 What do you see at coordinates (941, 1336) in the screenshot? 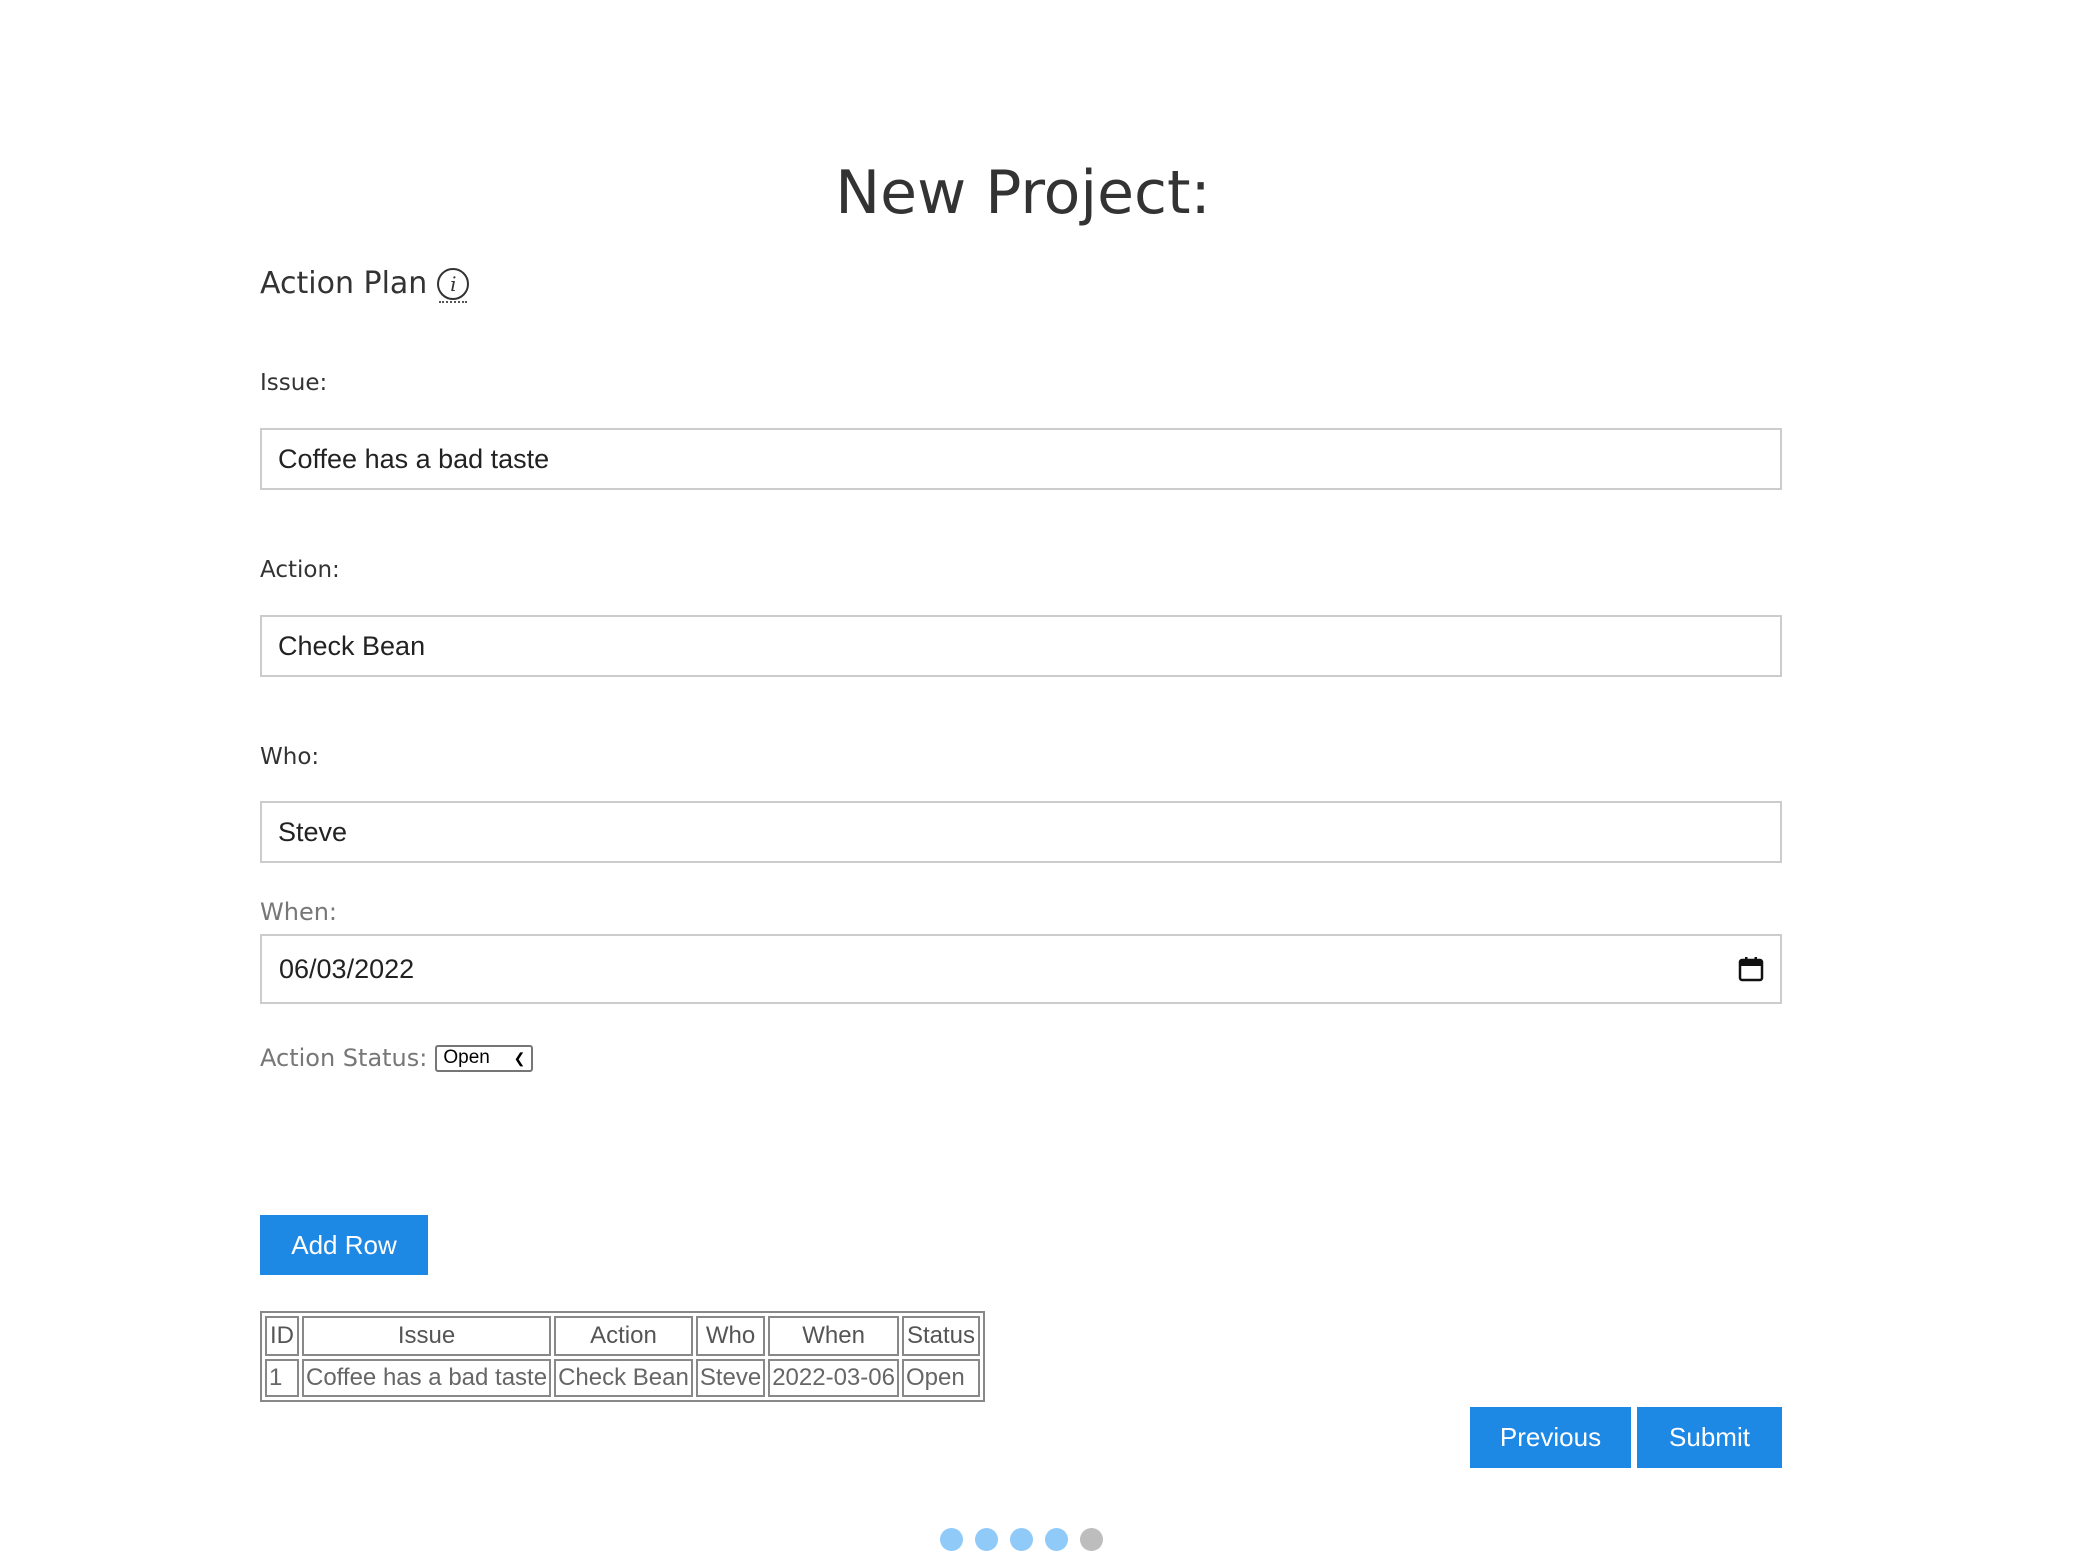
I see `table-header: Status` at bounding box center [941, 1336].